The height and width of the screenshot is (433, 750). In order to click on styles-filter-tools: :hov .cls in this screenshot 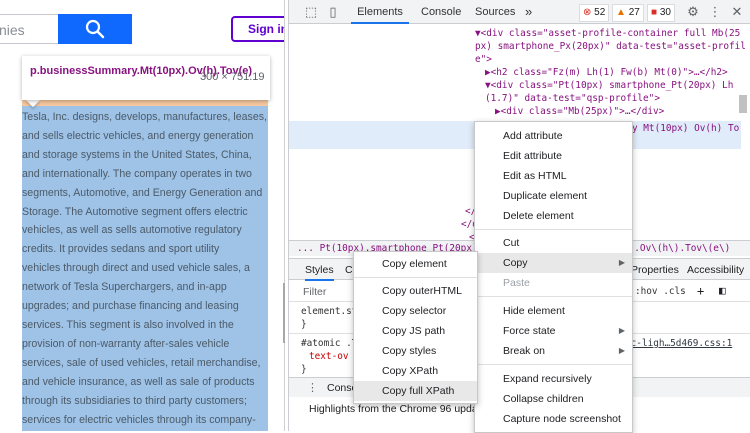, I will do `click(660, 291)`.